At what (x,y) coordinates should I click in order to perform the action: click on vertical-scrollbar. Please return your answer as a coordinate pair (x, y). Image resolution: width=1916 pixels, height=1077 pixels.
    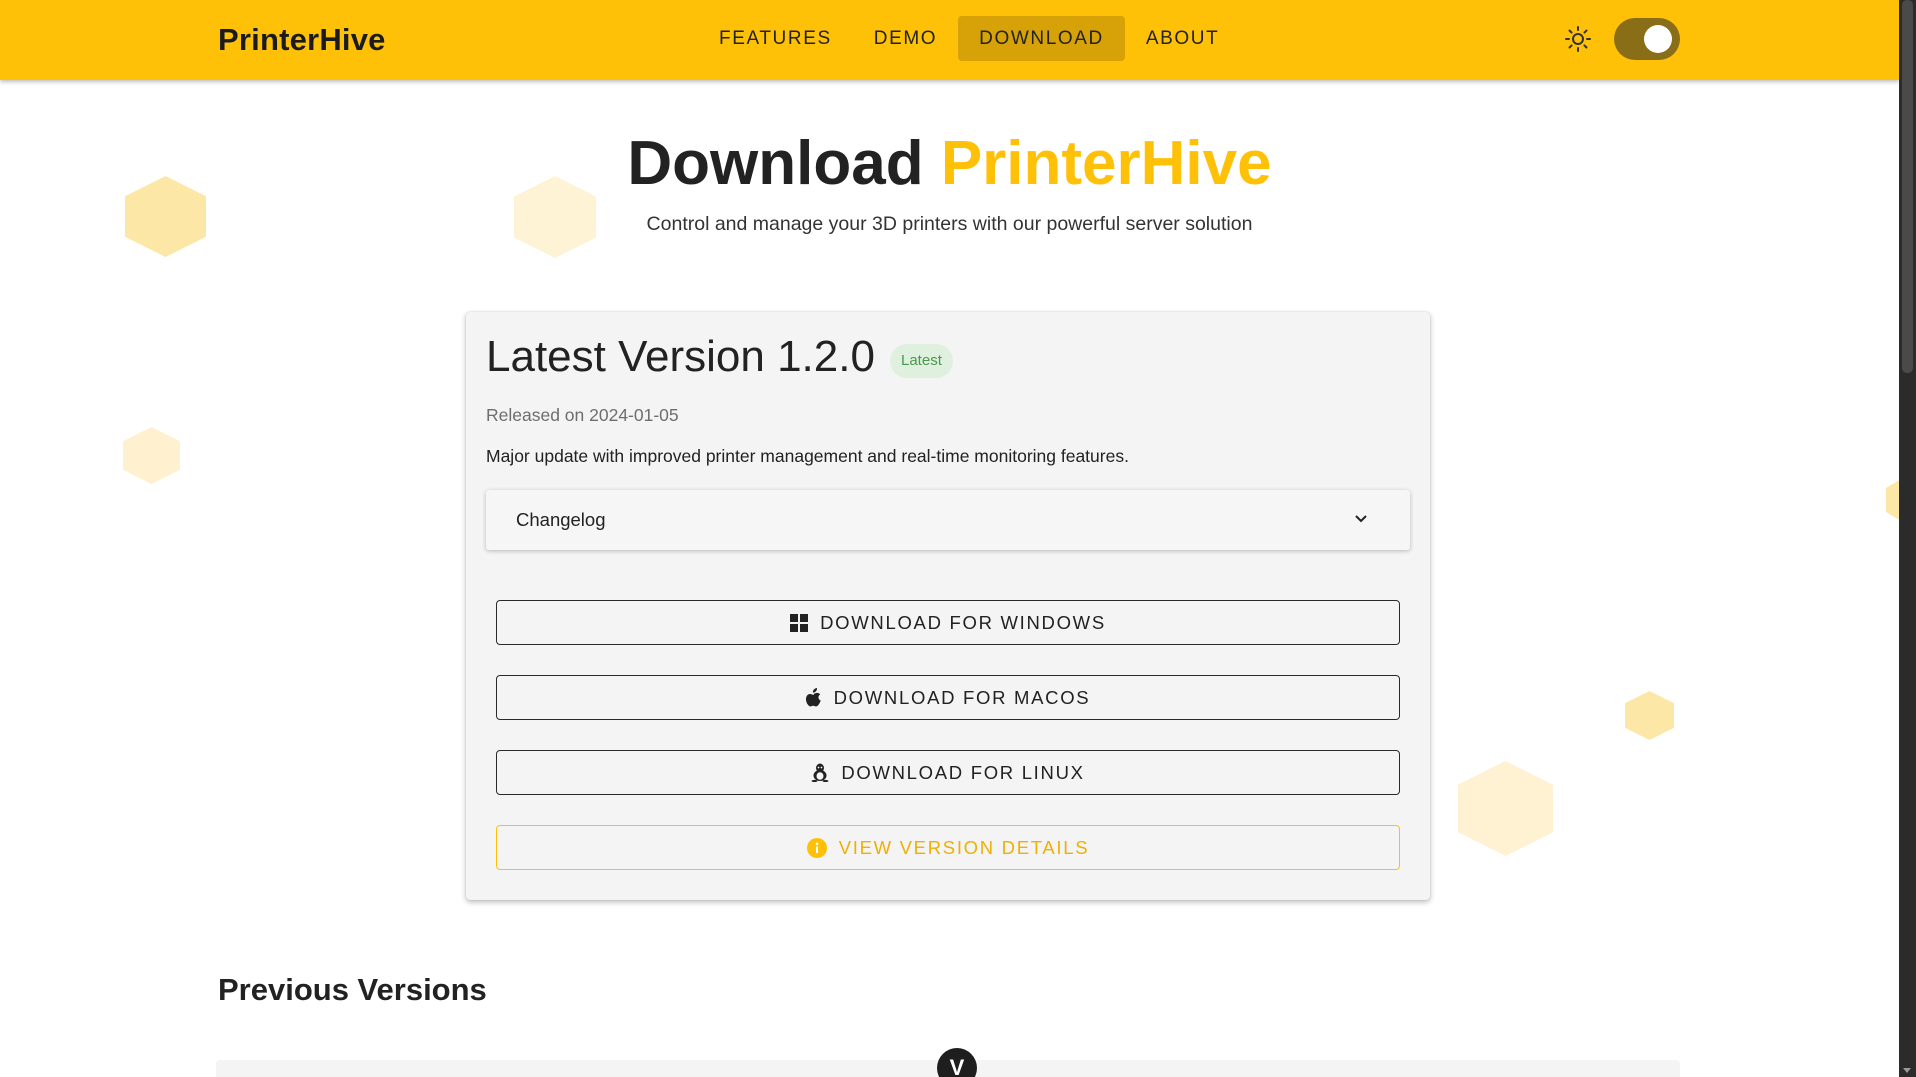
    Looking at the image, I should click on (1907, 538).